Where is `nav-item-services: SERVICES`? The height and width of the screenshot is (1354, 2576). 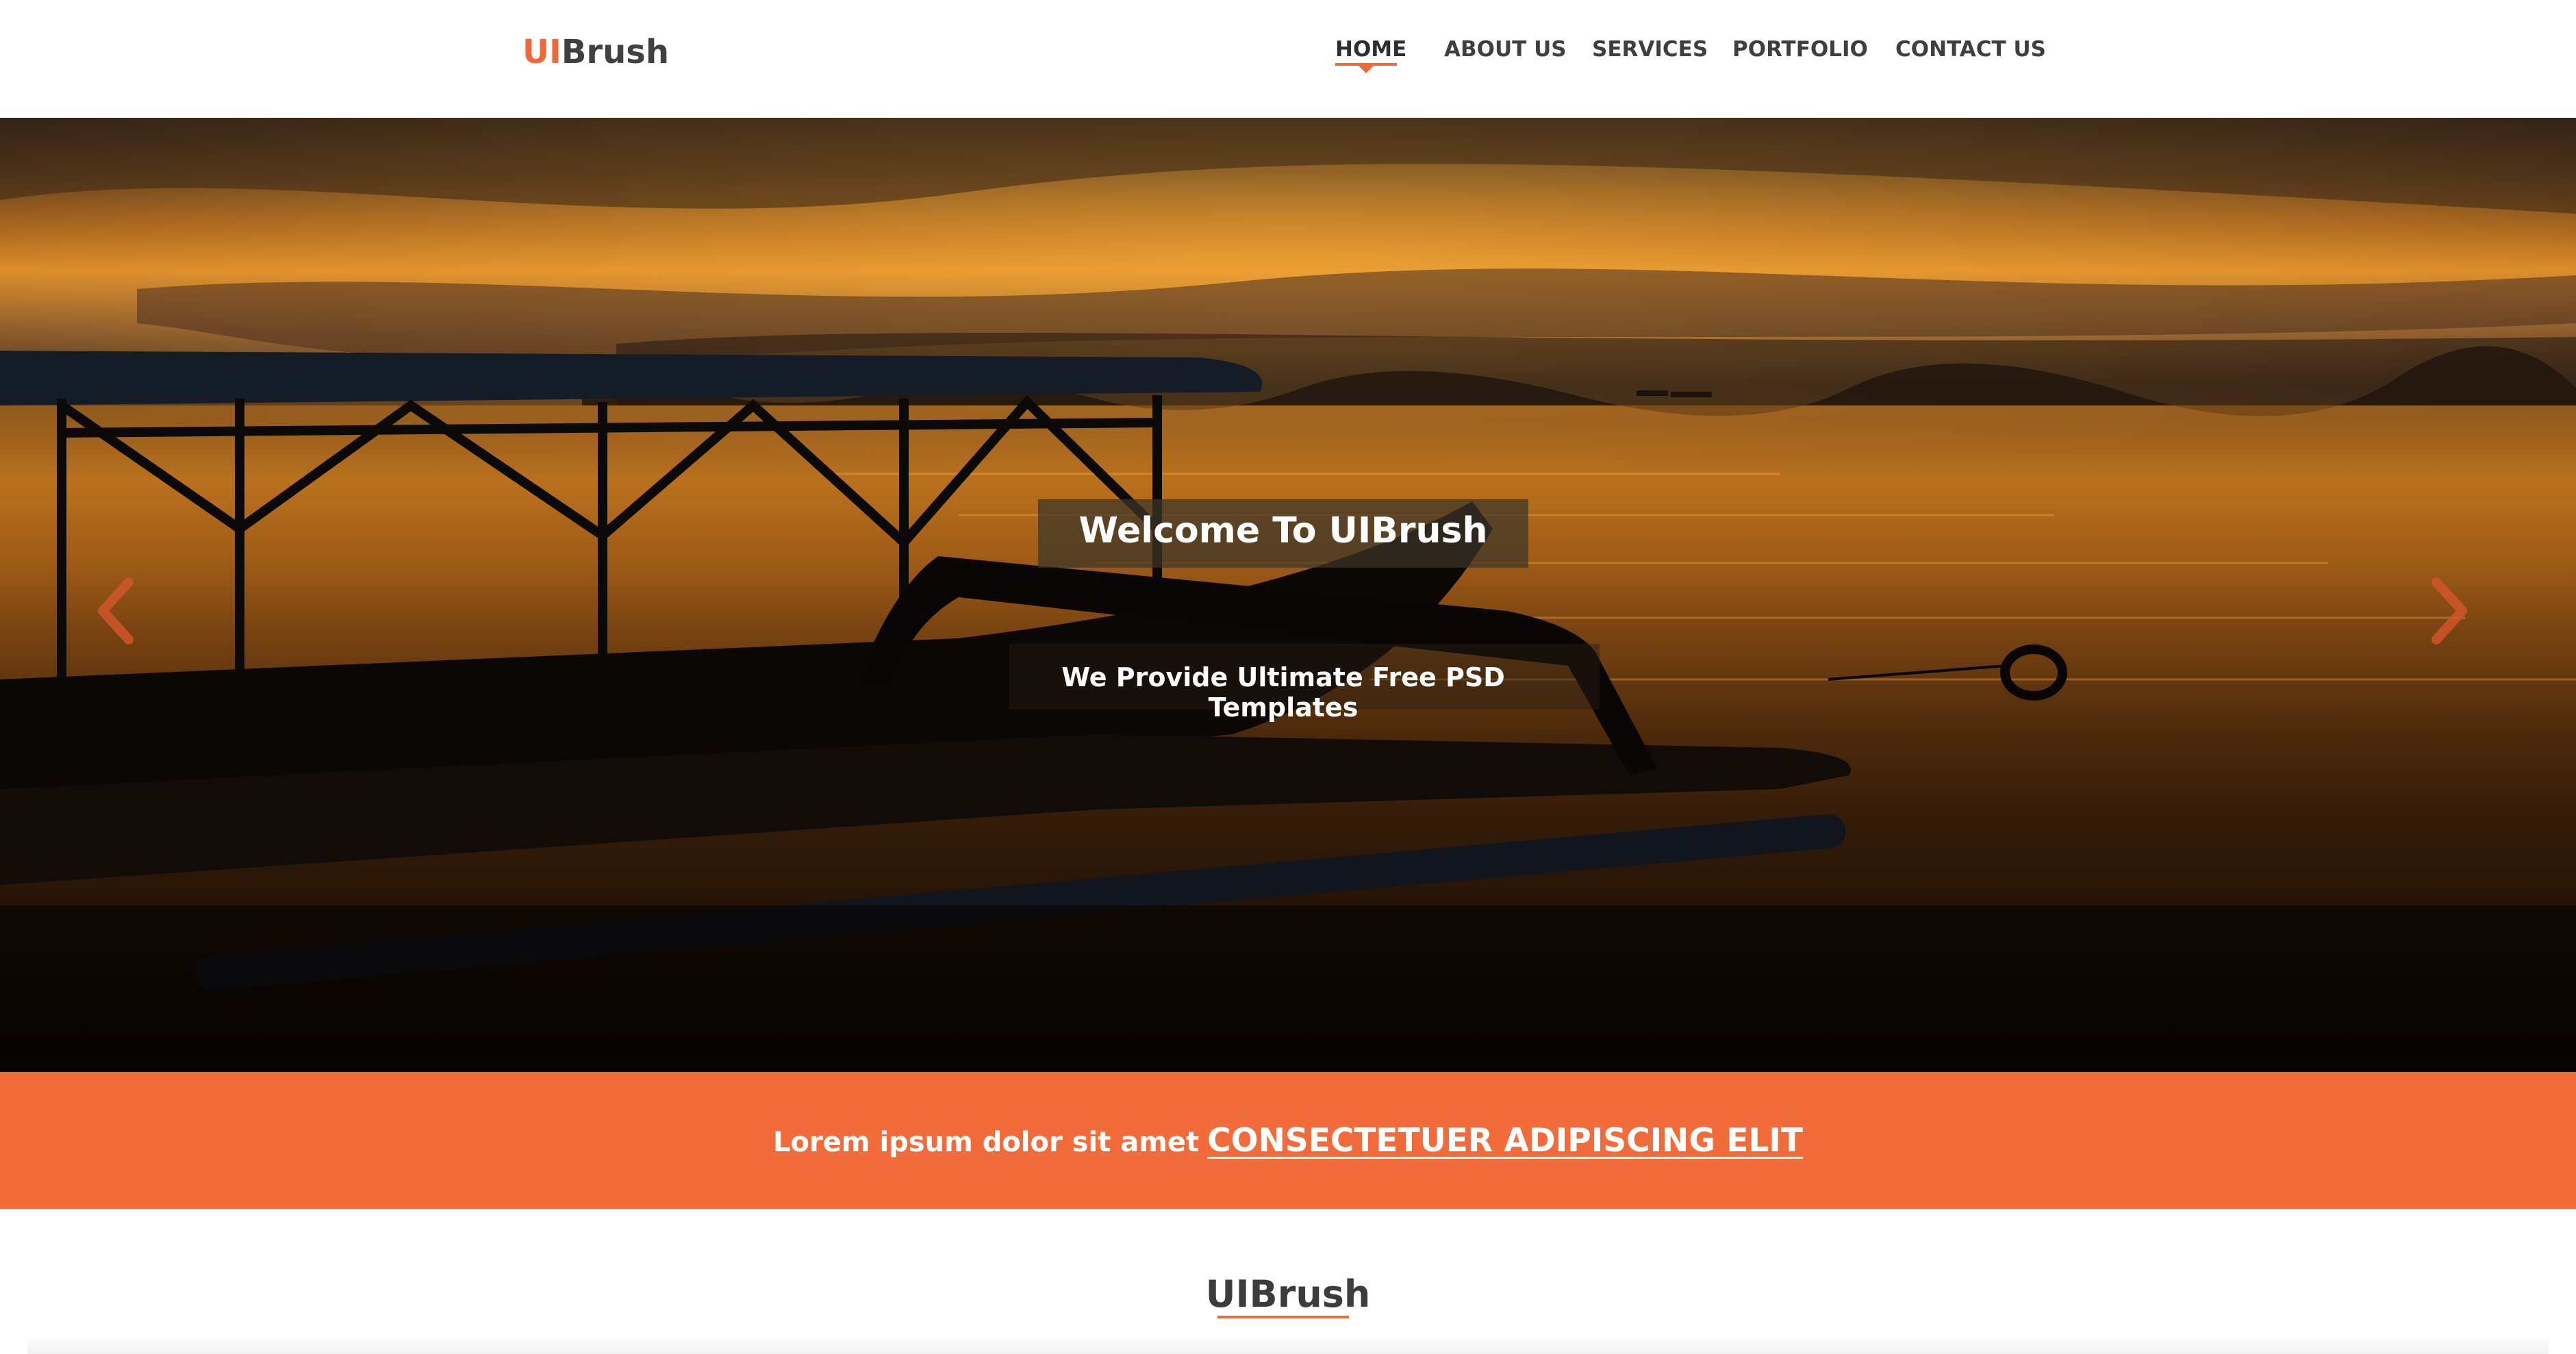 nav-item-services: SERVICES is located at coordinates (1650, 50).